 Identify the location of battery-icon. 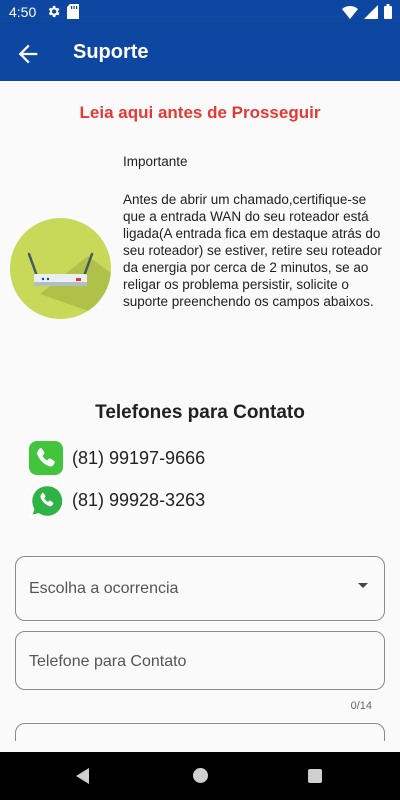
(388, 14).